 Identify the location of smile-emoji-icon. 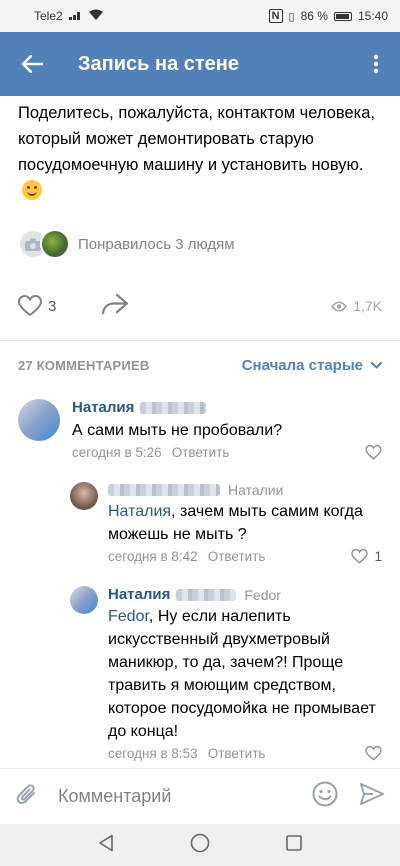
(32, 190).